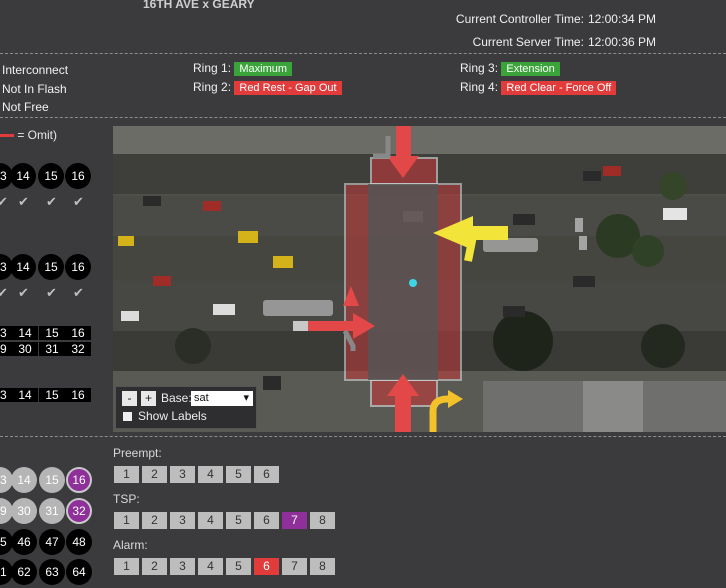 Image resolution: width=726 pixels, height=588 pixels. Describe the element at coordinates (24, 511) in the screenshot. I see `phase-circle: 30` at that location.